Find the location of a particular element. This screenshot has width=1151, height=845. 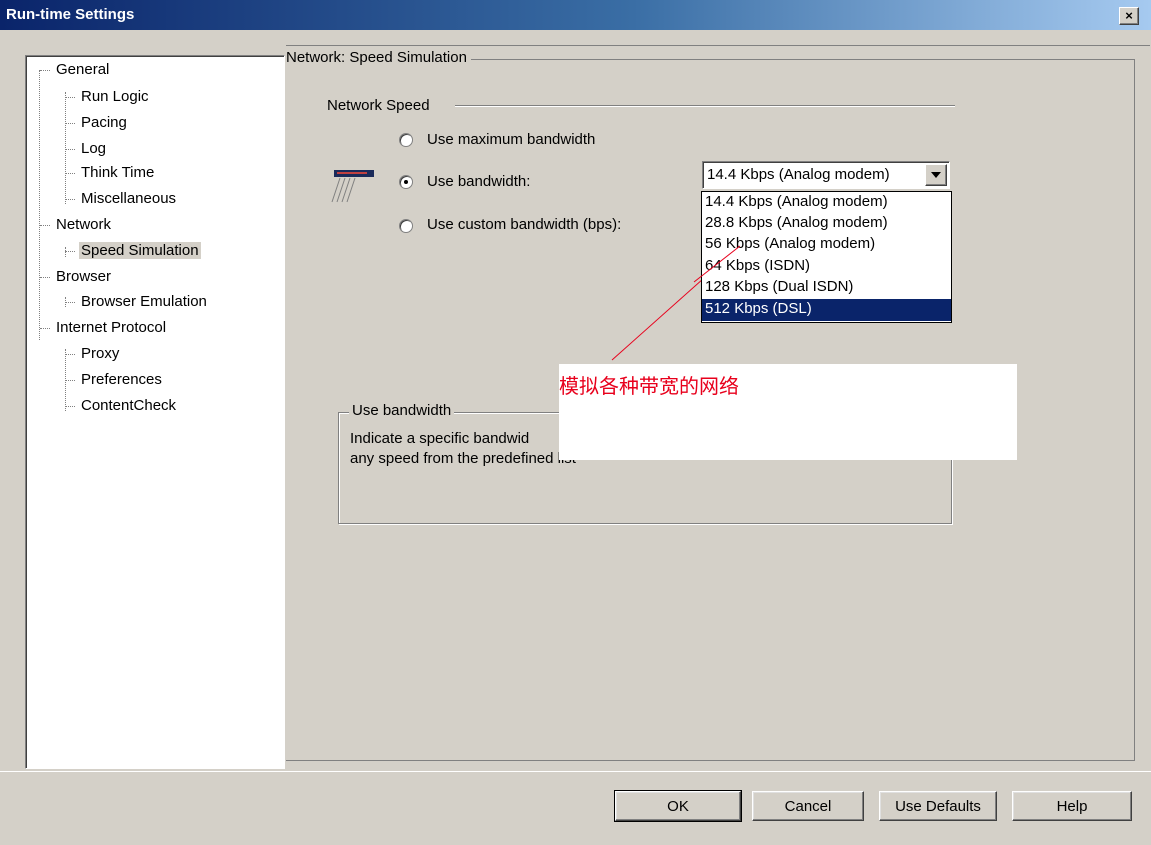

radio-use-bandwidth is located at coordinates (406, 182).